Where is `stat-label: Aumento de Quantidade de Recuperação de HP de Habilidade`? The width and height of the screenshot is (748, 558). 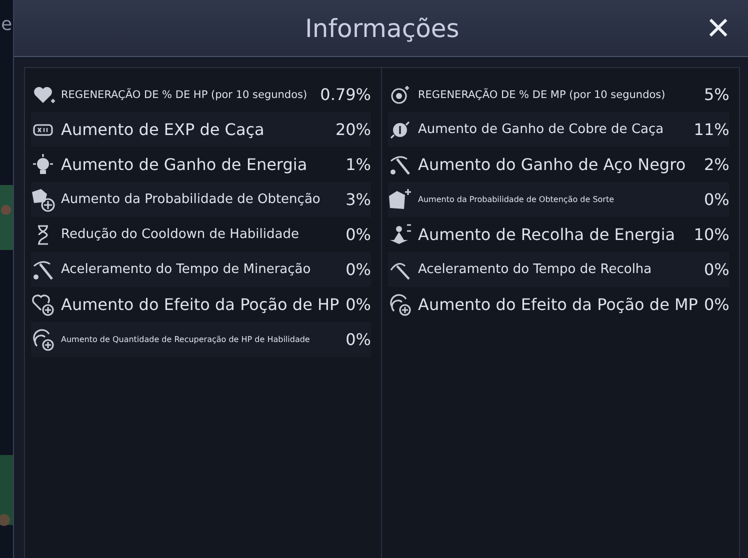 stat-label: Aumento de Quantidade de Recuperação de HP de Habilidade is located at coordinates (186, 339).